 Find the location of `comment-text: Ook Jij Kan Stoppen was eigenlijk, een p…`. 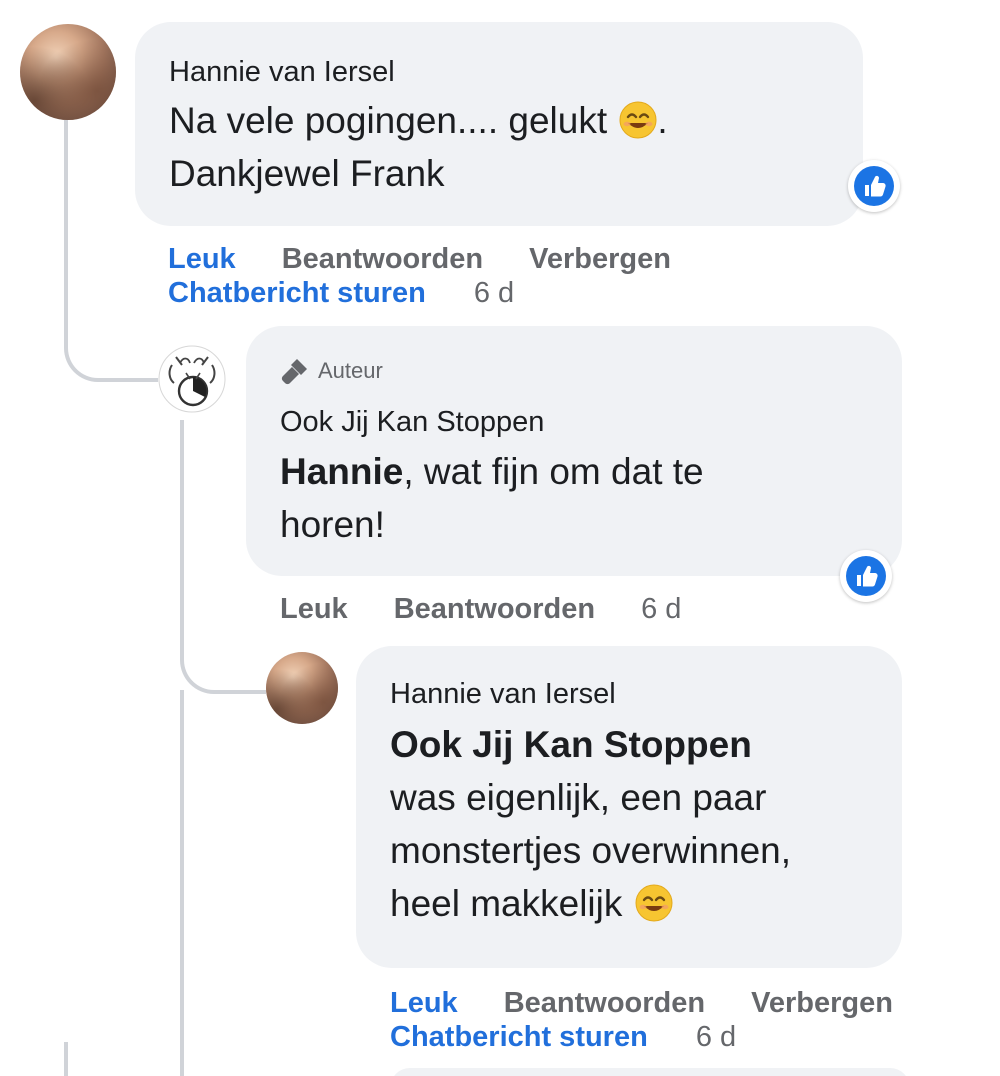

comment-text: Ook Jij Kan Stoppen was eigenlijk, een p… is located at coordinates (590, 824).